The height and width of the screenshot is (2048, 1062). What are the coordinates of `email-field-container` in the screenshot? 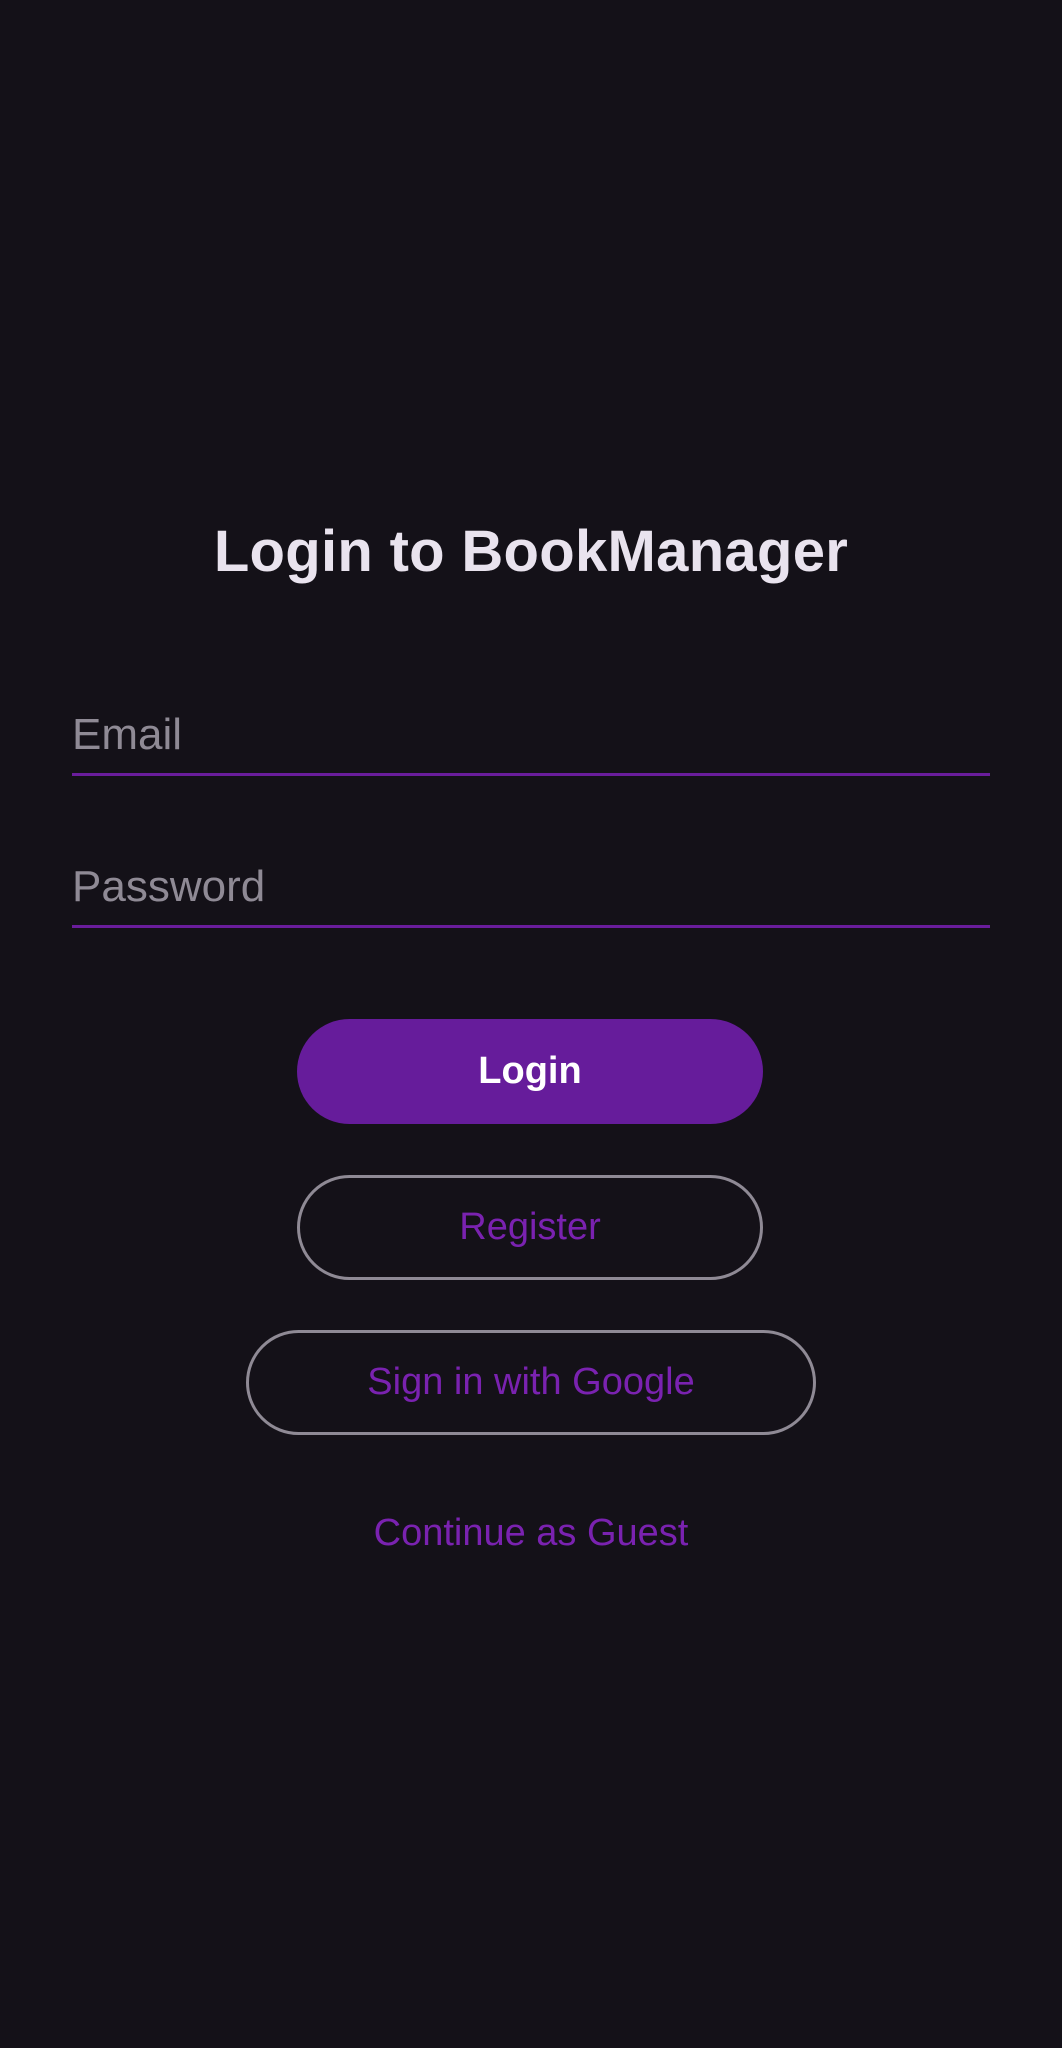 It's located at (531, 740).